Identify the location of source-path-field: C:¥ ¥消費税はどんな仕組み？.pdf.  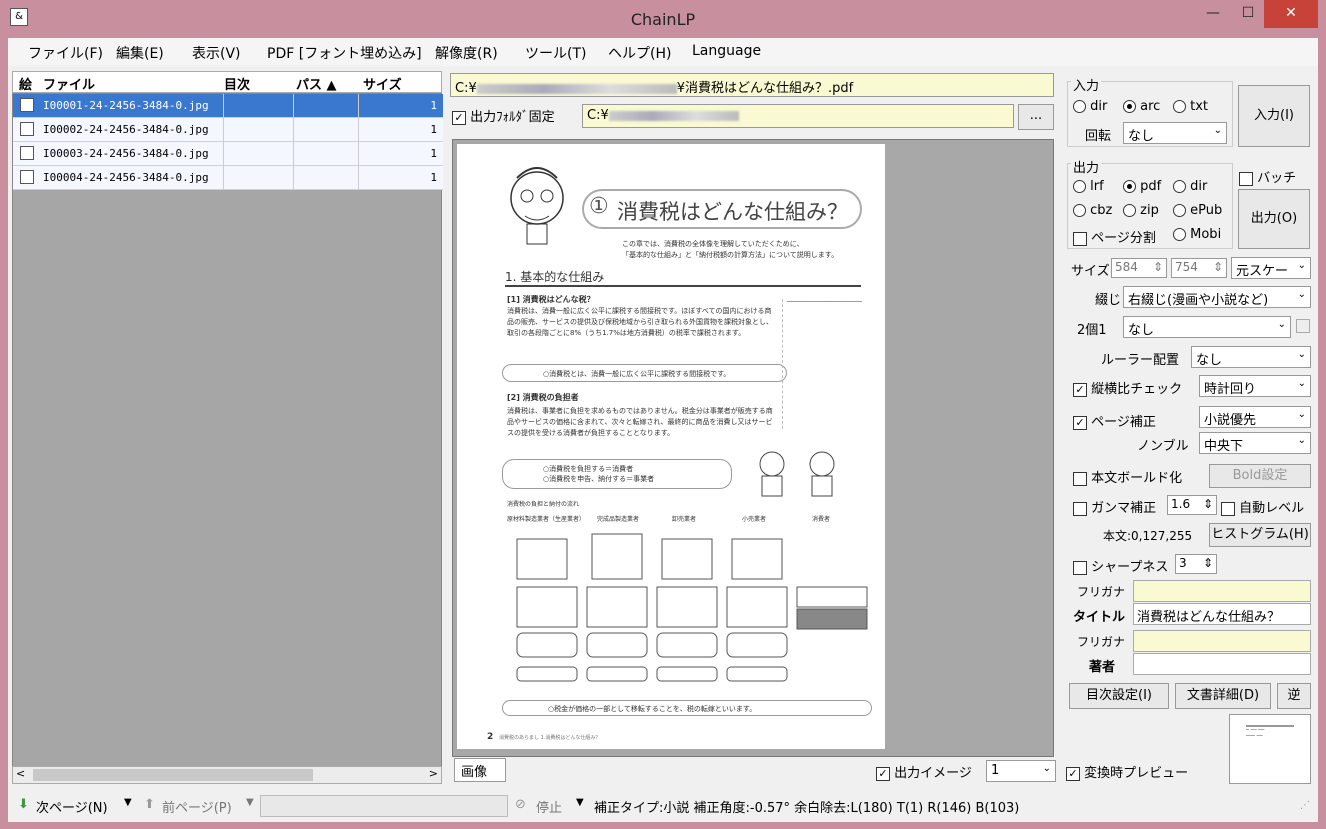
(752, 85).